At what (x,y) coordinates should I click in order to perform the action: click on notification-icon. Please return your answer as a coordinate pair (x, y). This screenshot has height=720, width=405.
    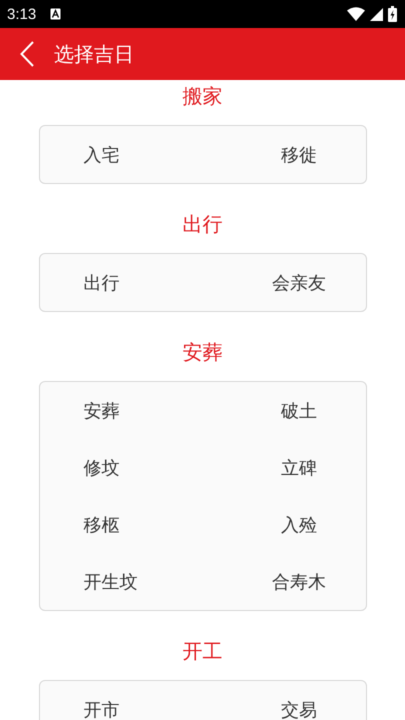
    Looking at the image, I should click on (56, 14).